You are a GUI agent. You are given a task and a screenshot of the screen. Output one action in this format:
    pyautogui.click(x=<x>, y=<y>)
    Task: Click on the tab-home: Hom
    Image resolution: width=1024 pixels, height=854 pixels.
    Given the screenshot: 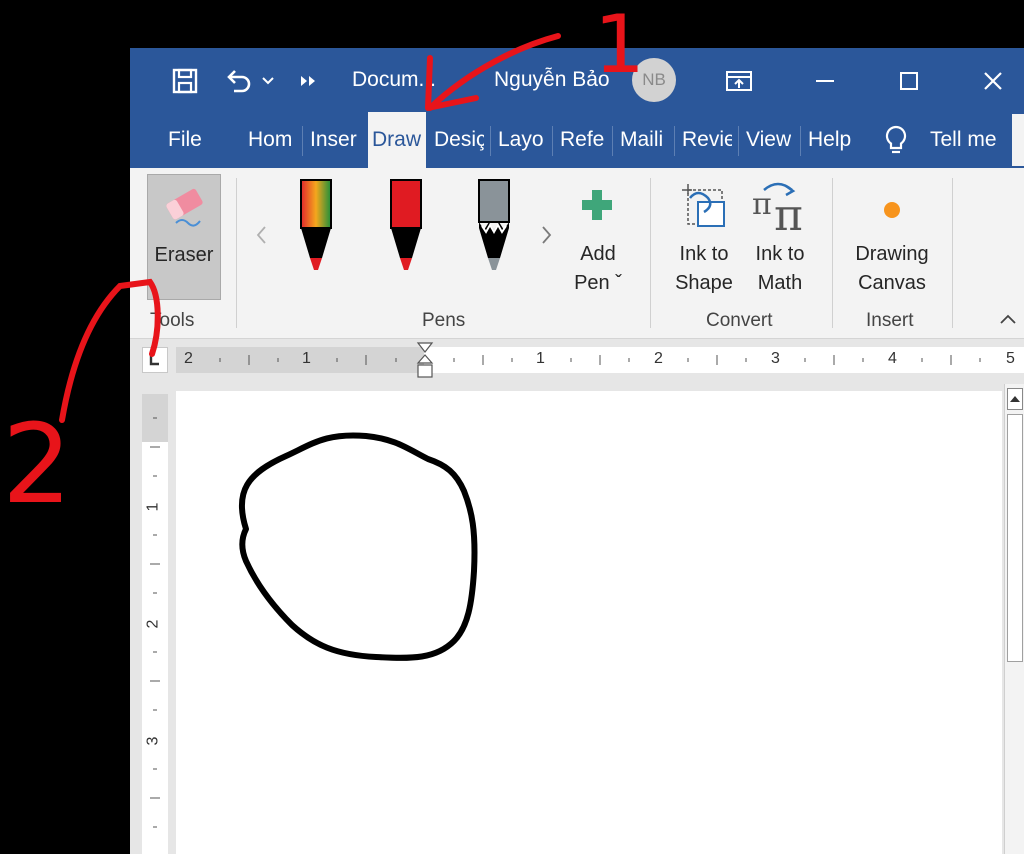 What is the action you would take?
    pyautogui.click(x=272, y=140)
    